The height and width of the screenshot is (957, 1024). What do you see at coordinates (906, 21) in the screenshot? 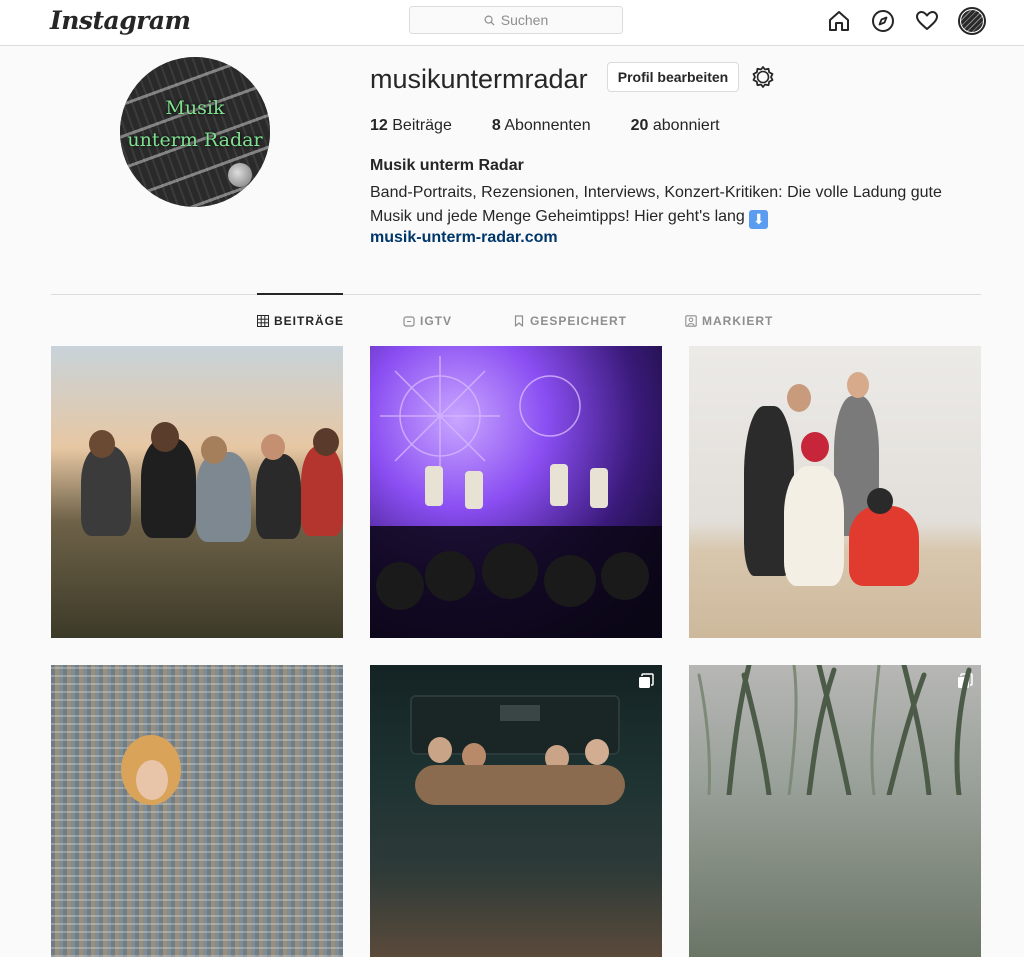
I see `nav-icons` at bounding box center [906, 21].